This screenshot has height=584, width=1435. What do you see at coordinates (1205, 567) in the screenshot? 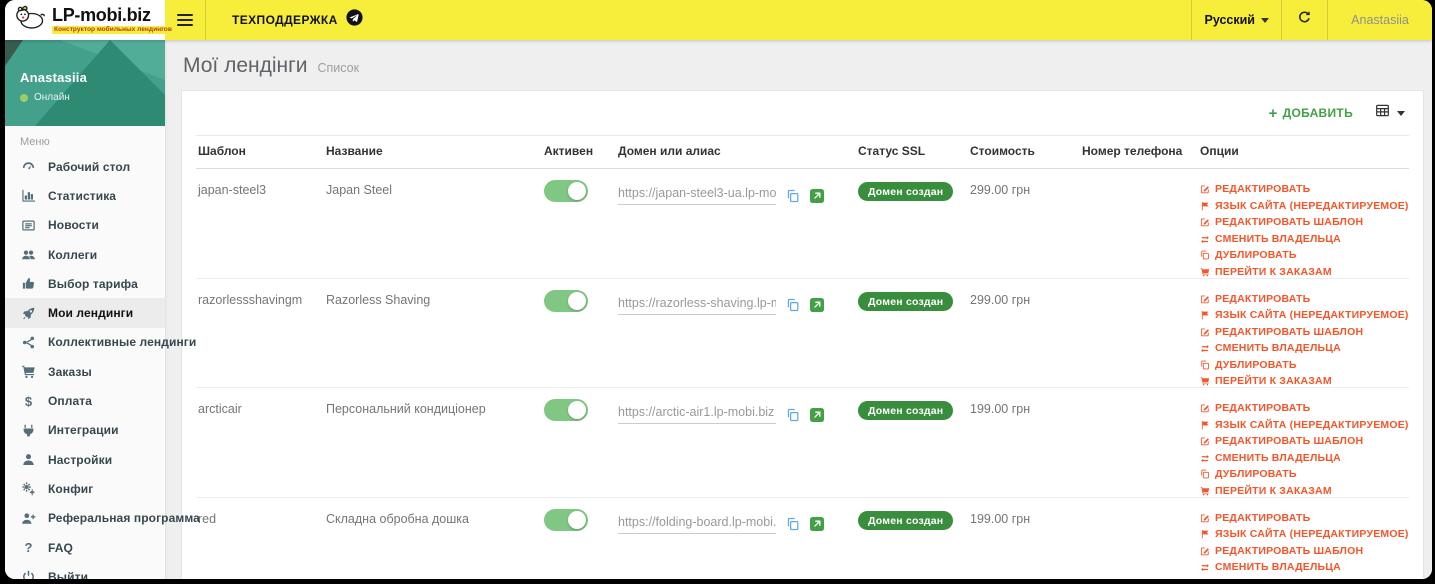
I see `exchange-icon` at bounding box center [1205, 567].